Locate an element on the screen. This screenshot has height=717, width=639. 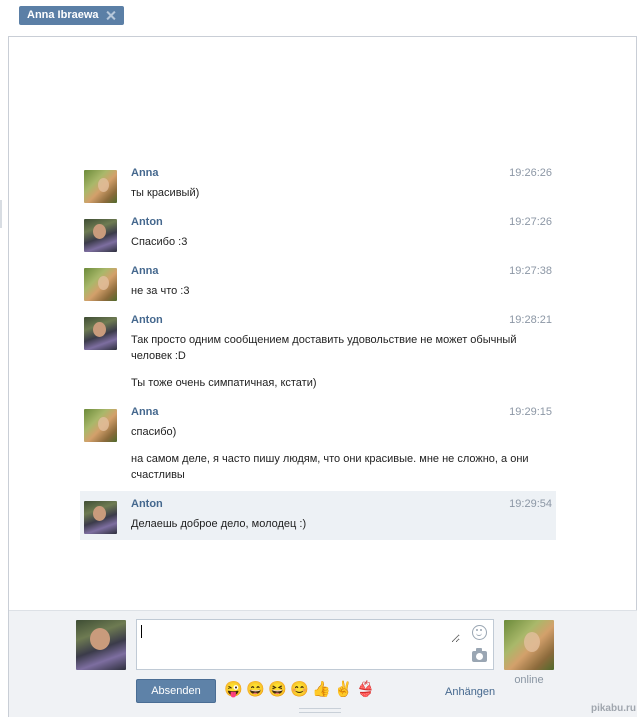
message-text: не за что :3 is located at coordinates (160, 291).